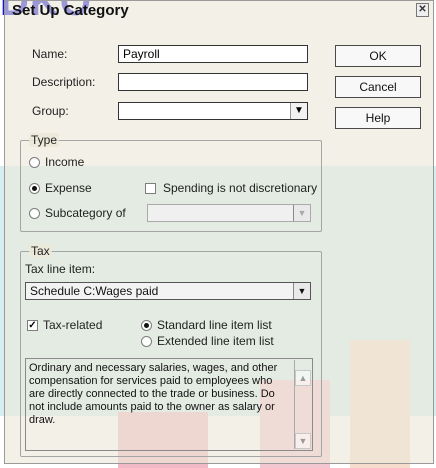 This screenshot has height=468, width=436. I want to click on scroll-down-icon: ▼, so click(303, 441).